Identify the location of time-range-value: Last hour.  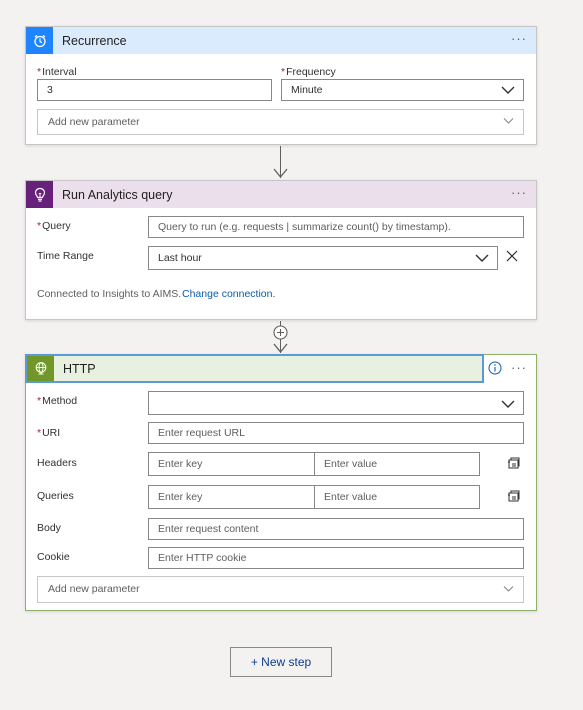
(180, 258).